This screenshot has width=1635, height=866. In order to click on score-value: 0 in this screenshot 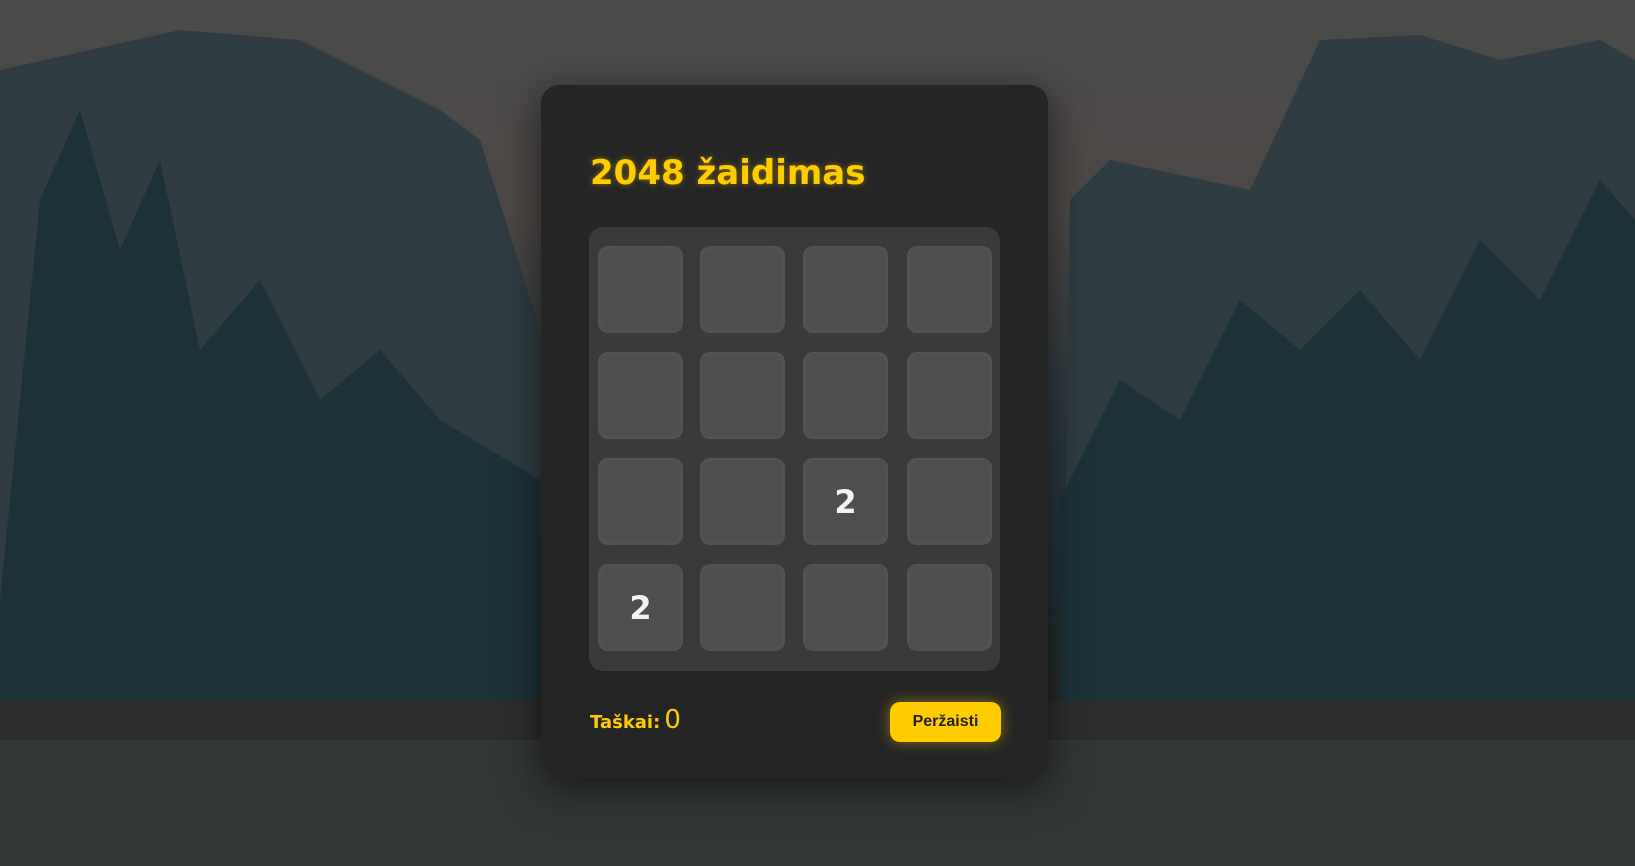, I will do `click(672, 720)`.